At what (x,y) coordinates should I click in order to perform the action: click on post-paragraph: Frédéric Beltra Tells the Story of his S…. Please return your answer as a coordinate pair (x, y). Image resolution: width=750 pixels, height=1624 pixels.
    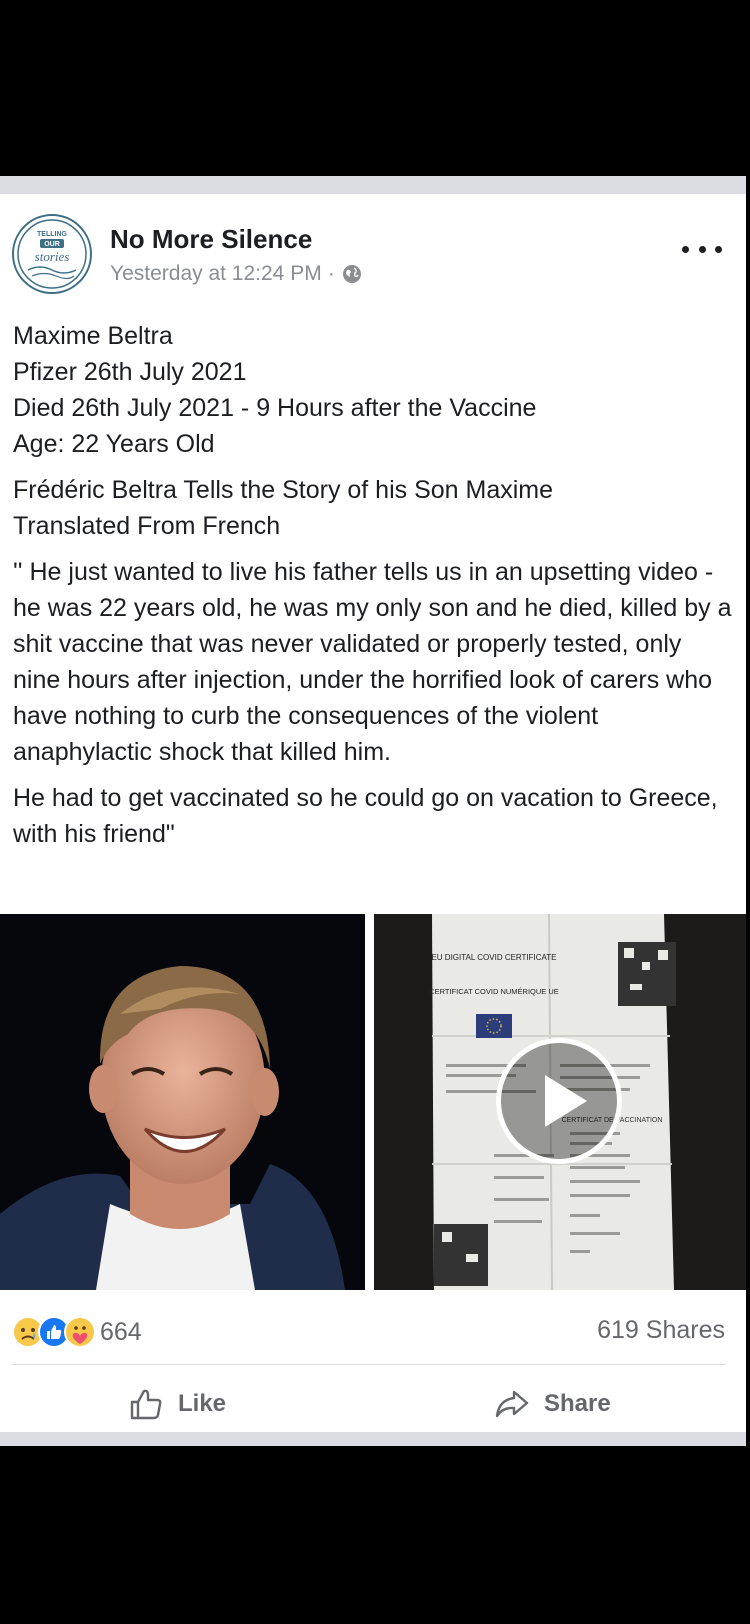
    Looking at the image, I should click on (283, 508).